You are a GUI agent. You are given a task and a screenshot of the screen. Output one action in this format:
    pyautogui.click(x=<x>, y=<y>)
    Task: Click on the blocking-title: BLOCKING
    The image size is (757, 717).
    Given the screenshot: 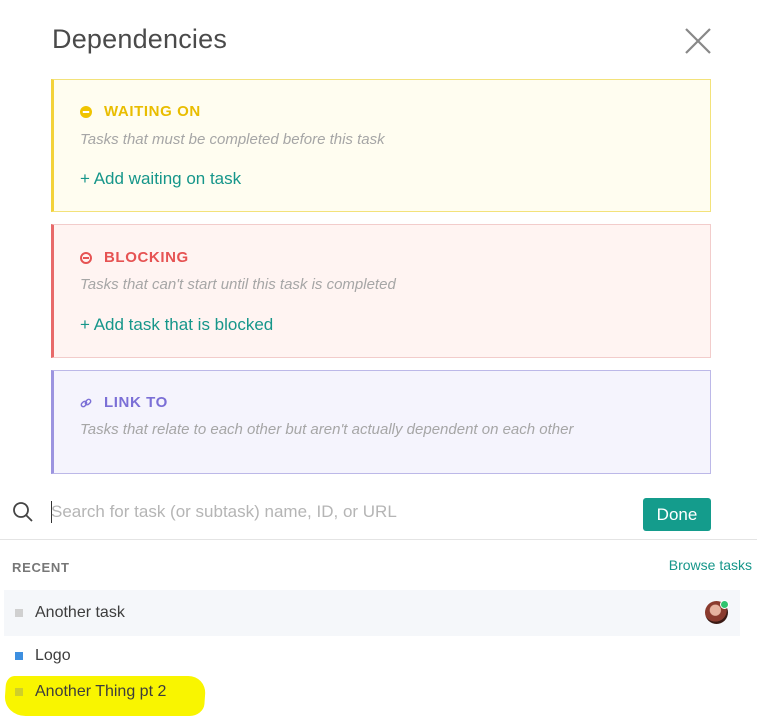 What is the action you would take?
    pyautogui.click(x=146, y=257)
    